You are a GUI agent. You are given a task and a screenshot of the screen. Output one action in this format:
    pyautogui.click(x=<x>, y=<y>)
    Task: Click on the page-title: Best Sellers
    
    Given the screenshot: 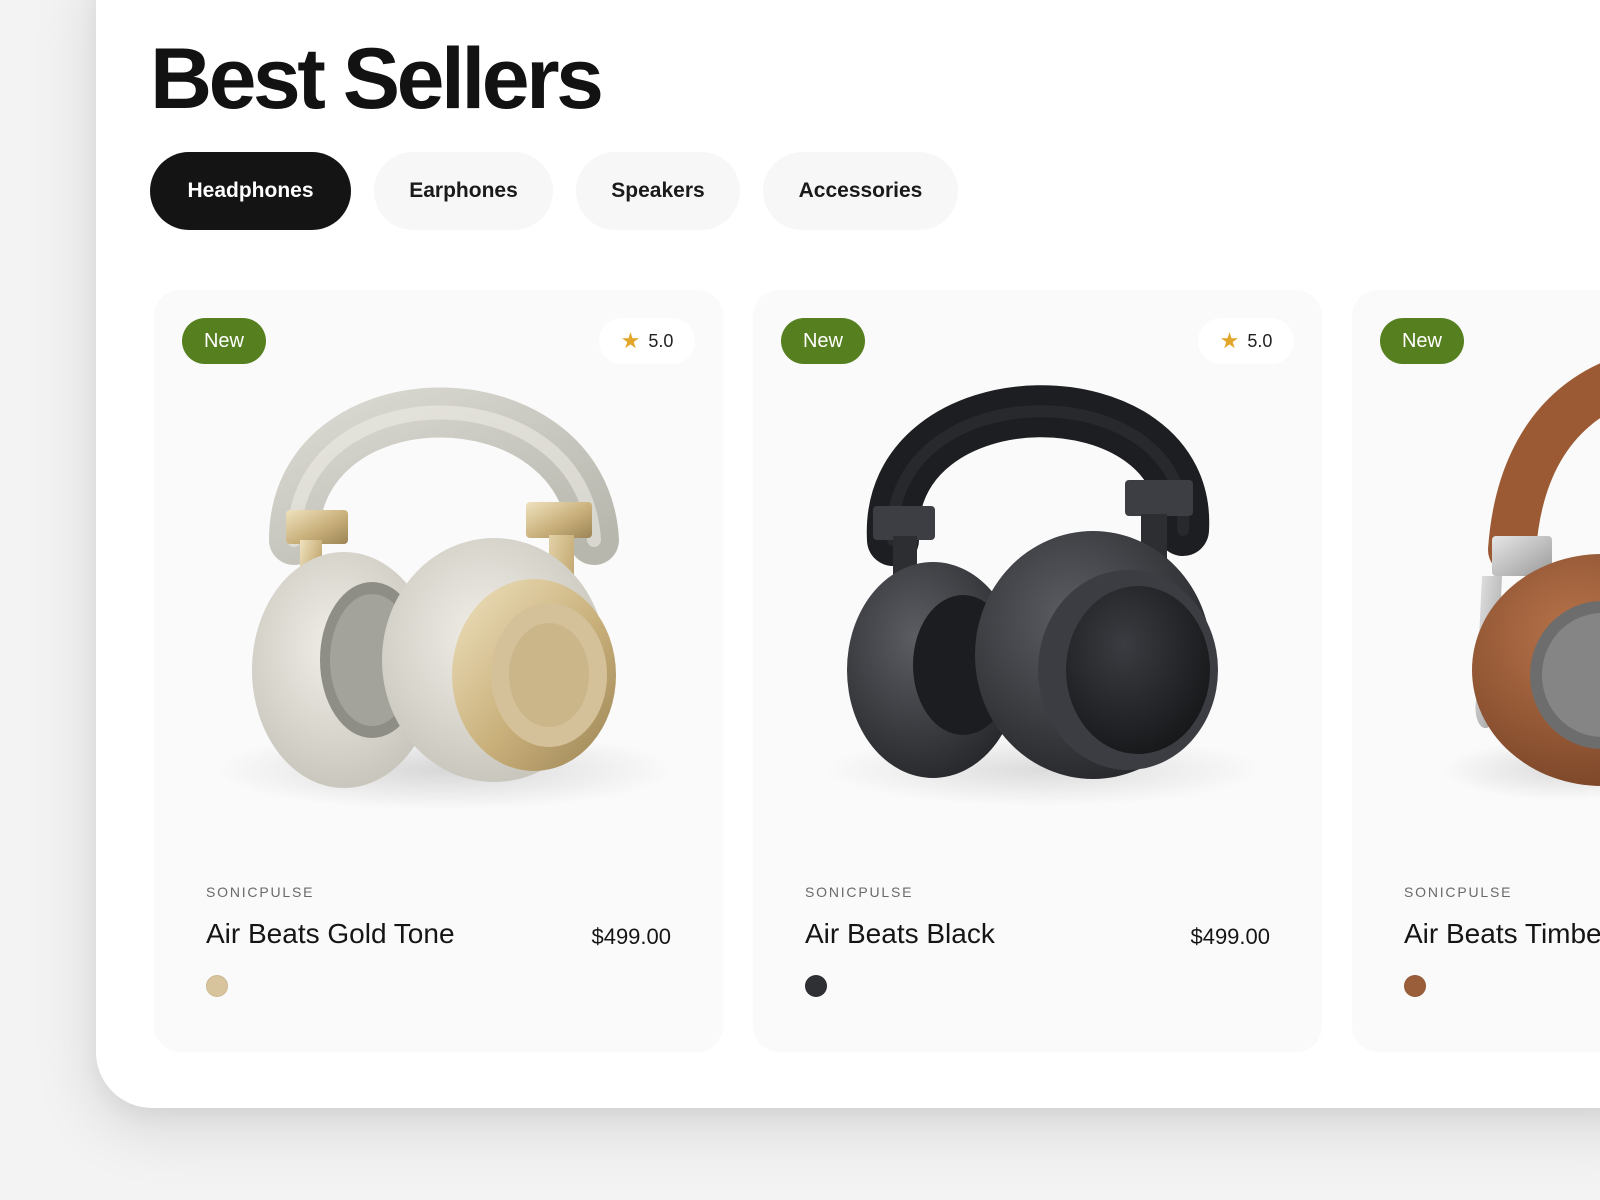 What is the action you would take?
    pyautogui.click(x=377, y=79)
    